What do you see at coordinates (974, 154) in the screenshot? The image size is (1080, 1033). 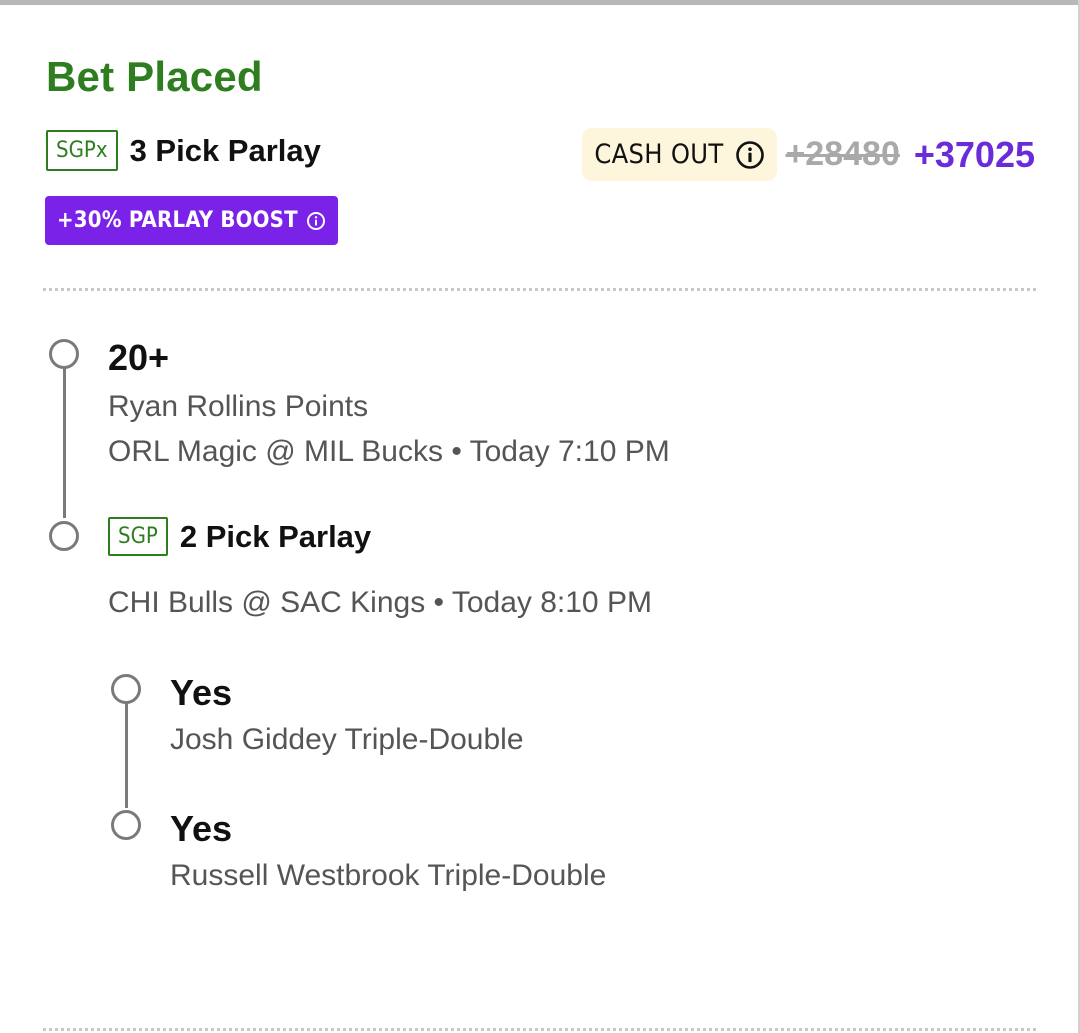 I see `boosted-odds: +37025` at bounding box center [974, 154].